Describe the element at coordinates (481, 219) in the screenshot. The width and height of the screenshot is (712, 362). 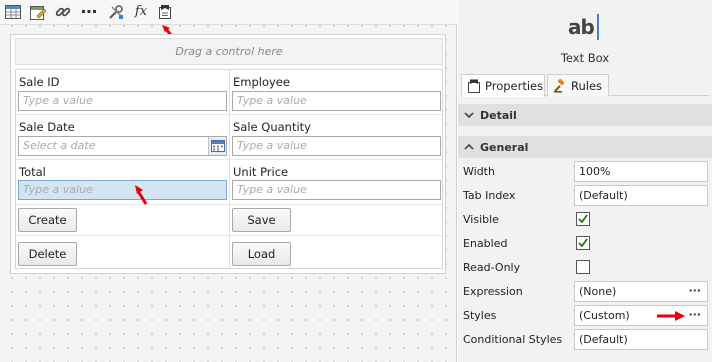
I see `property-name: Visible` at that location.